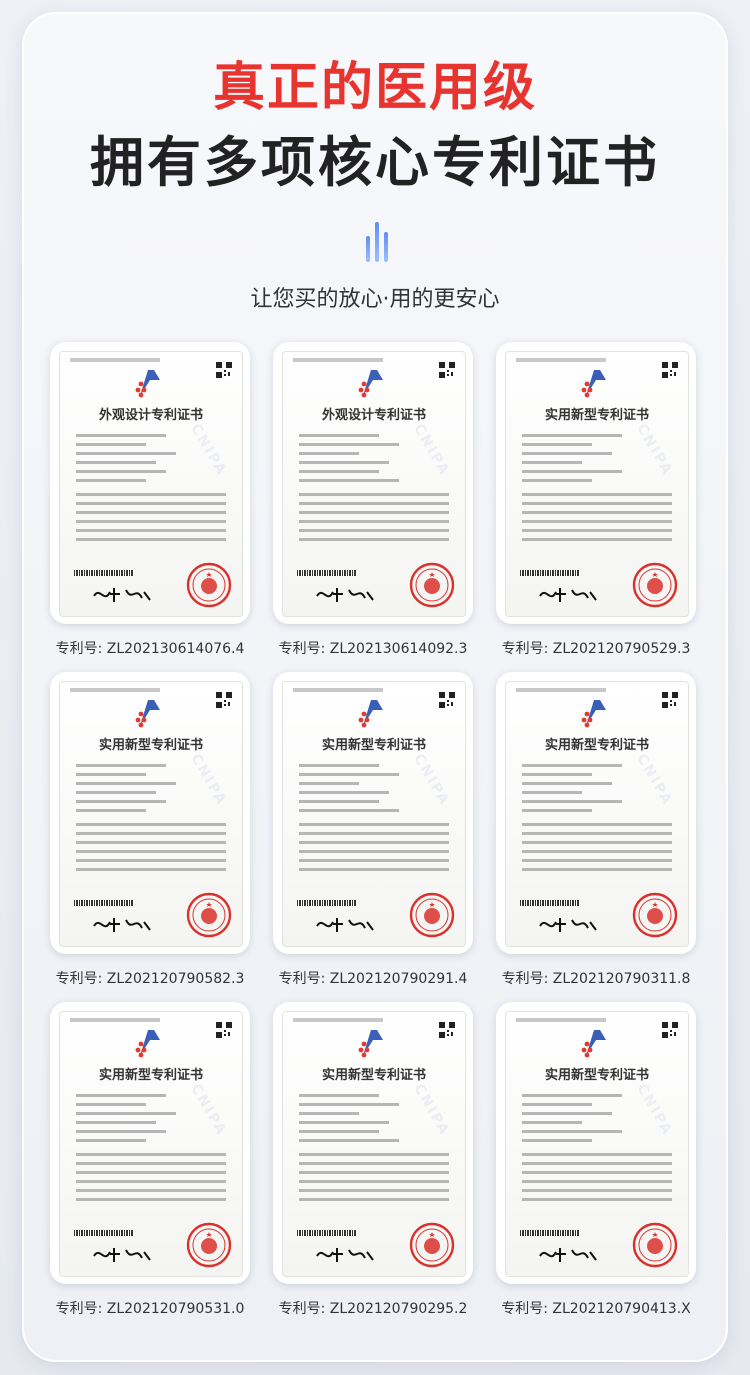 The image size is (750, 1375). I want to click on subtitle: 让您买的放心·用的更安心, so click(375, 299).